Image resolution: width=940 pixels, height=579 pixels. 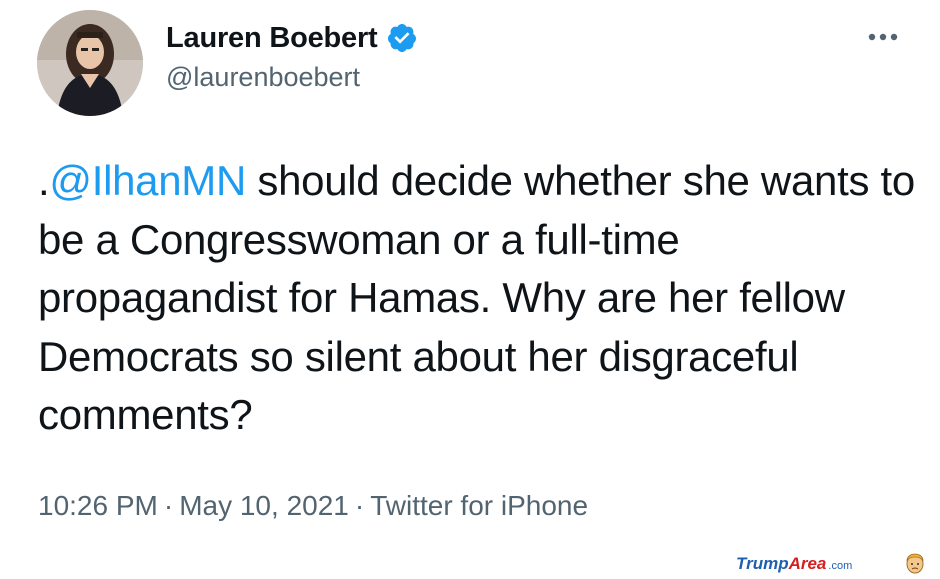 I want to click on avatar, so click(x=90, y=63).